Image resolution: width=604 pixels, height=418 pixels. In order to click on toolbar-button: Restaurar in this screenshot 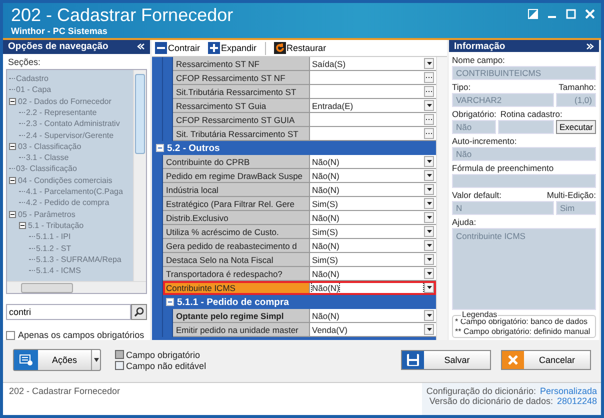, I will do `click(300, 48)`.